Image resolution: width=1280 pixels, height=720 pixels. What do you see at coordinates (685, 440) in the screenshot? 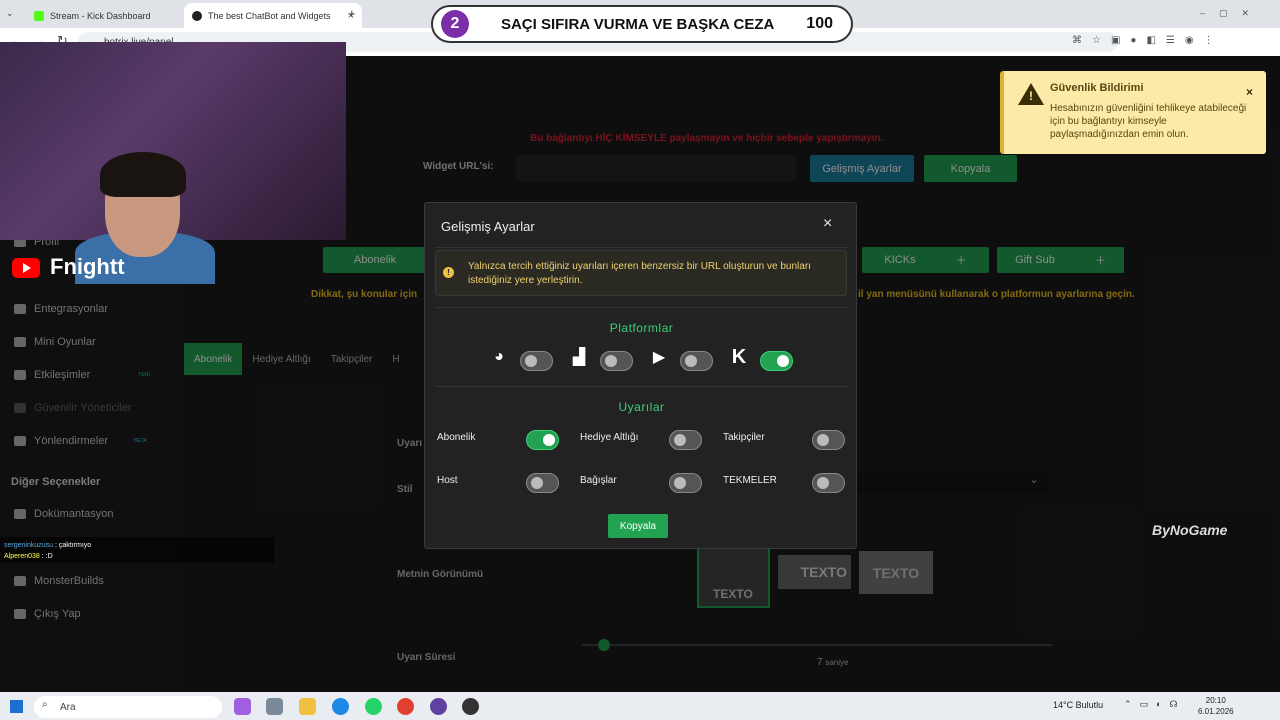
I see `toggle-alert-hediye` at bounding box center [685, 440].